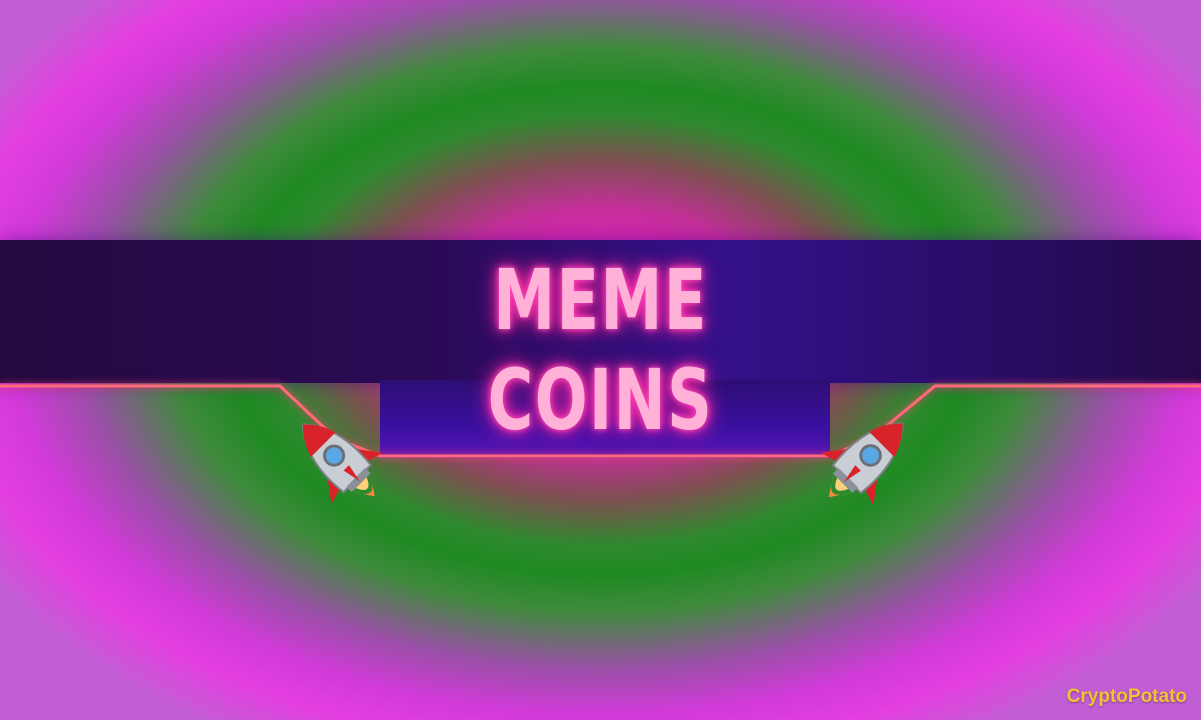 Image resolution: width=1201 pixels, height=720 pixels. I want to click on watermark-logo: CryptoPotato, so click(1126, 696).